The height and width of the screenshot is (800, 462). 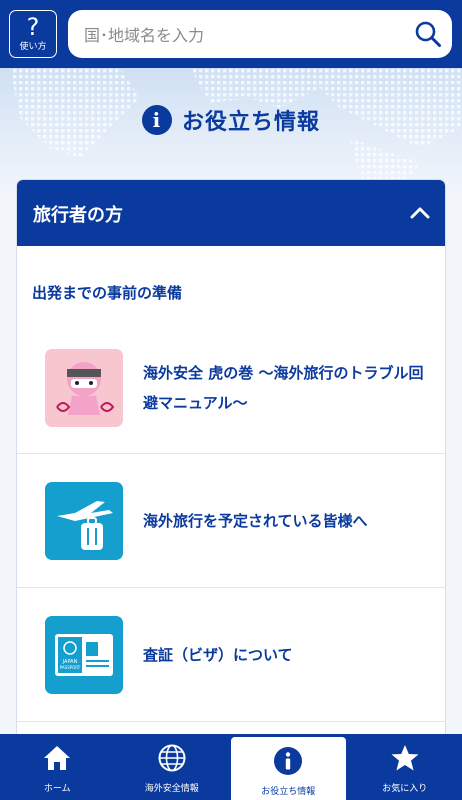 I want to click on help-button: ? 使い方, so click(x=33, y=34).